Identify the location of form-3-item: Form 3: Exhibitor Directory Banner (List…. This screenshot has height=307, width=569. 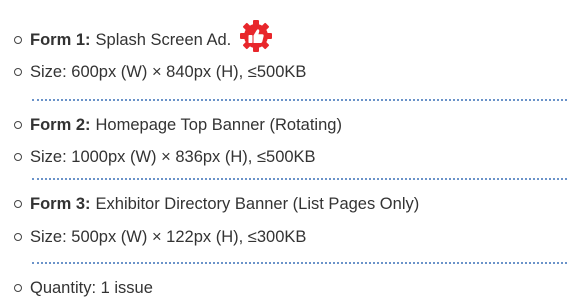
(216, 204).